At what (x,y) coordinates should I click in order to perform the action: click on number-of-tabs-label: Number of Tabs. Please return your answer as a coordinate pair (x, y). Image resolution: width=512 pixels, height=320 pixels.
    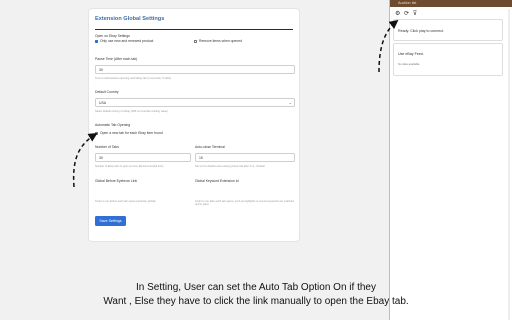
    Looking at the image, I should click on (107, 147).